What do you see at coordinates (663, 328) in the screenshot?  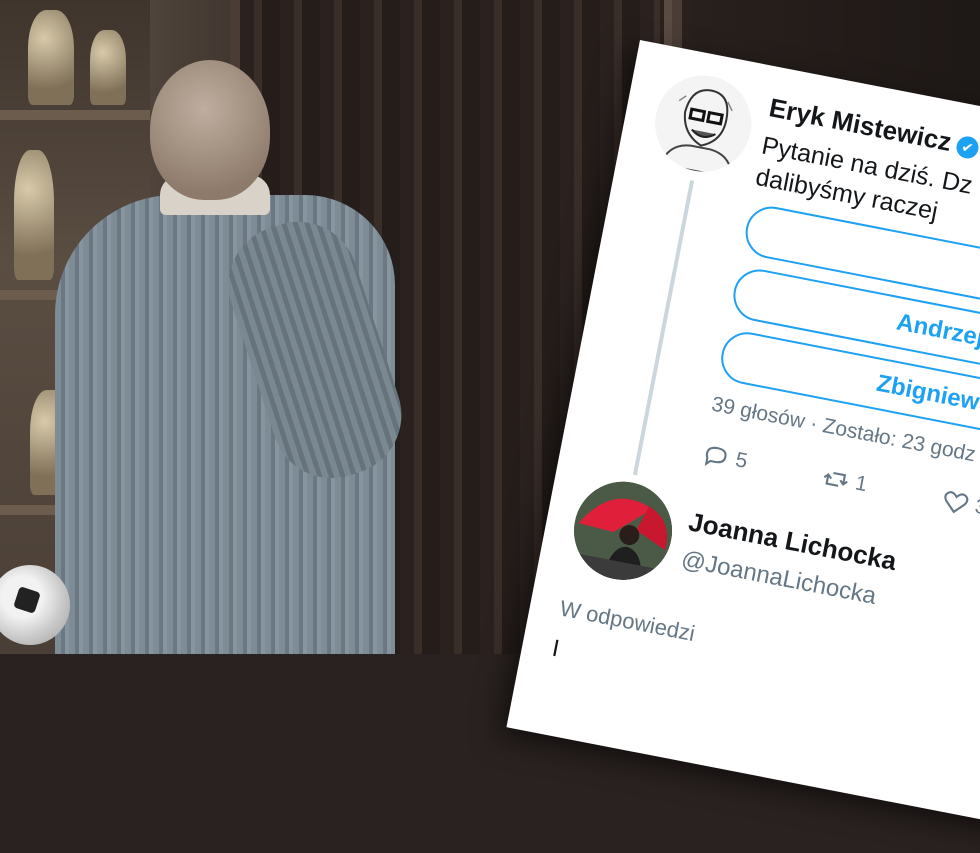 I see `thread-connector-line` at bounding box center [663, 328].